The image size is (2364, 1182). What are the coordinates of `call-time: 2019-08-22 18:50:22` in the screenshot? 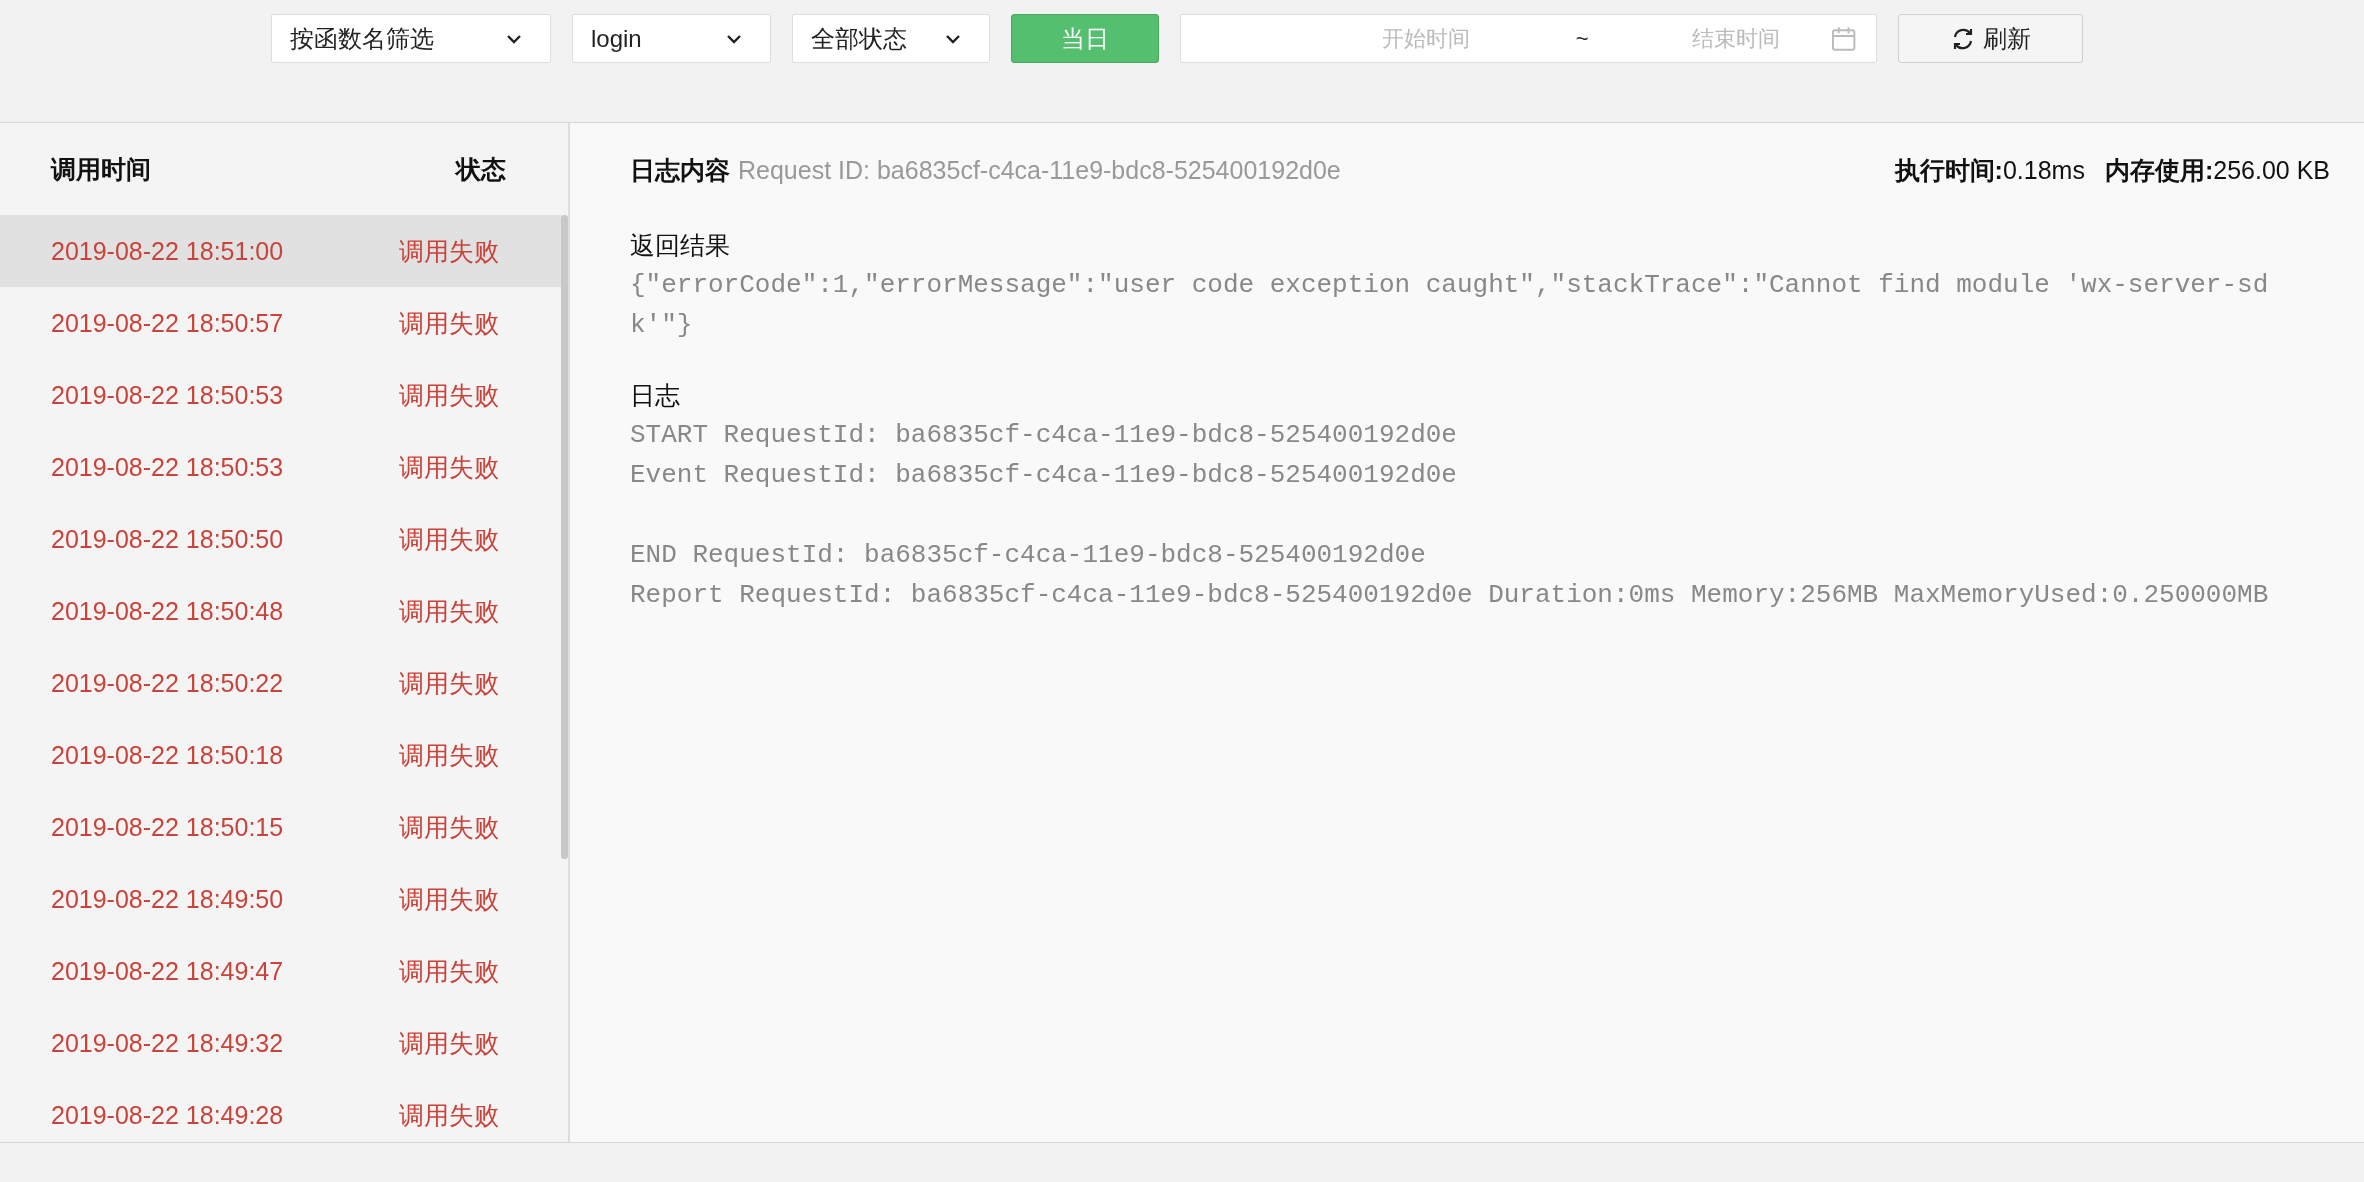 It's located at (167, 683).